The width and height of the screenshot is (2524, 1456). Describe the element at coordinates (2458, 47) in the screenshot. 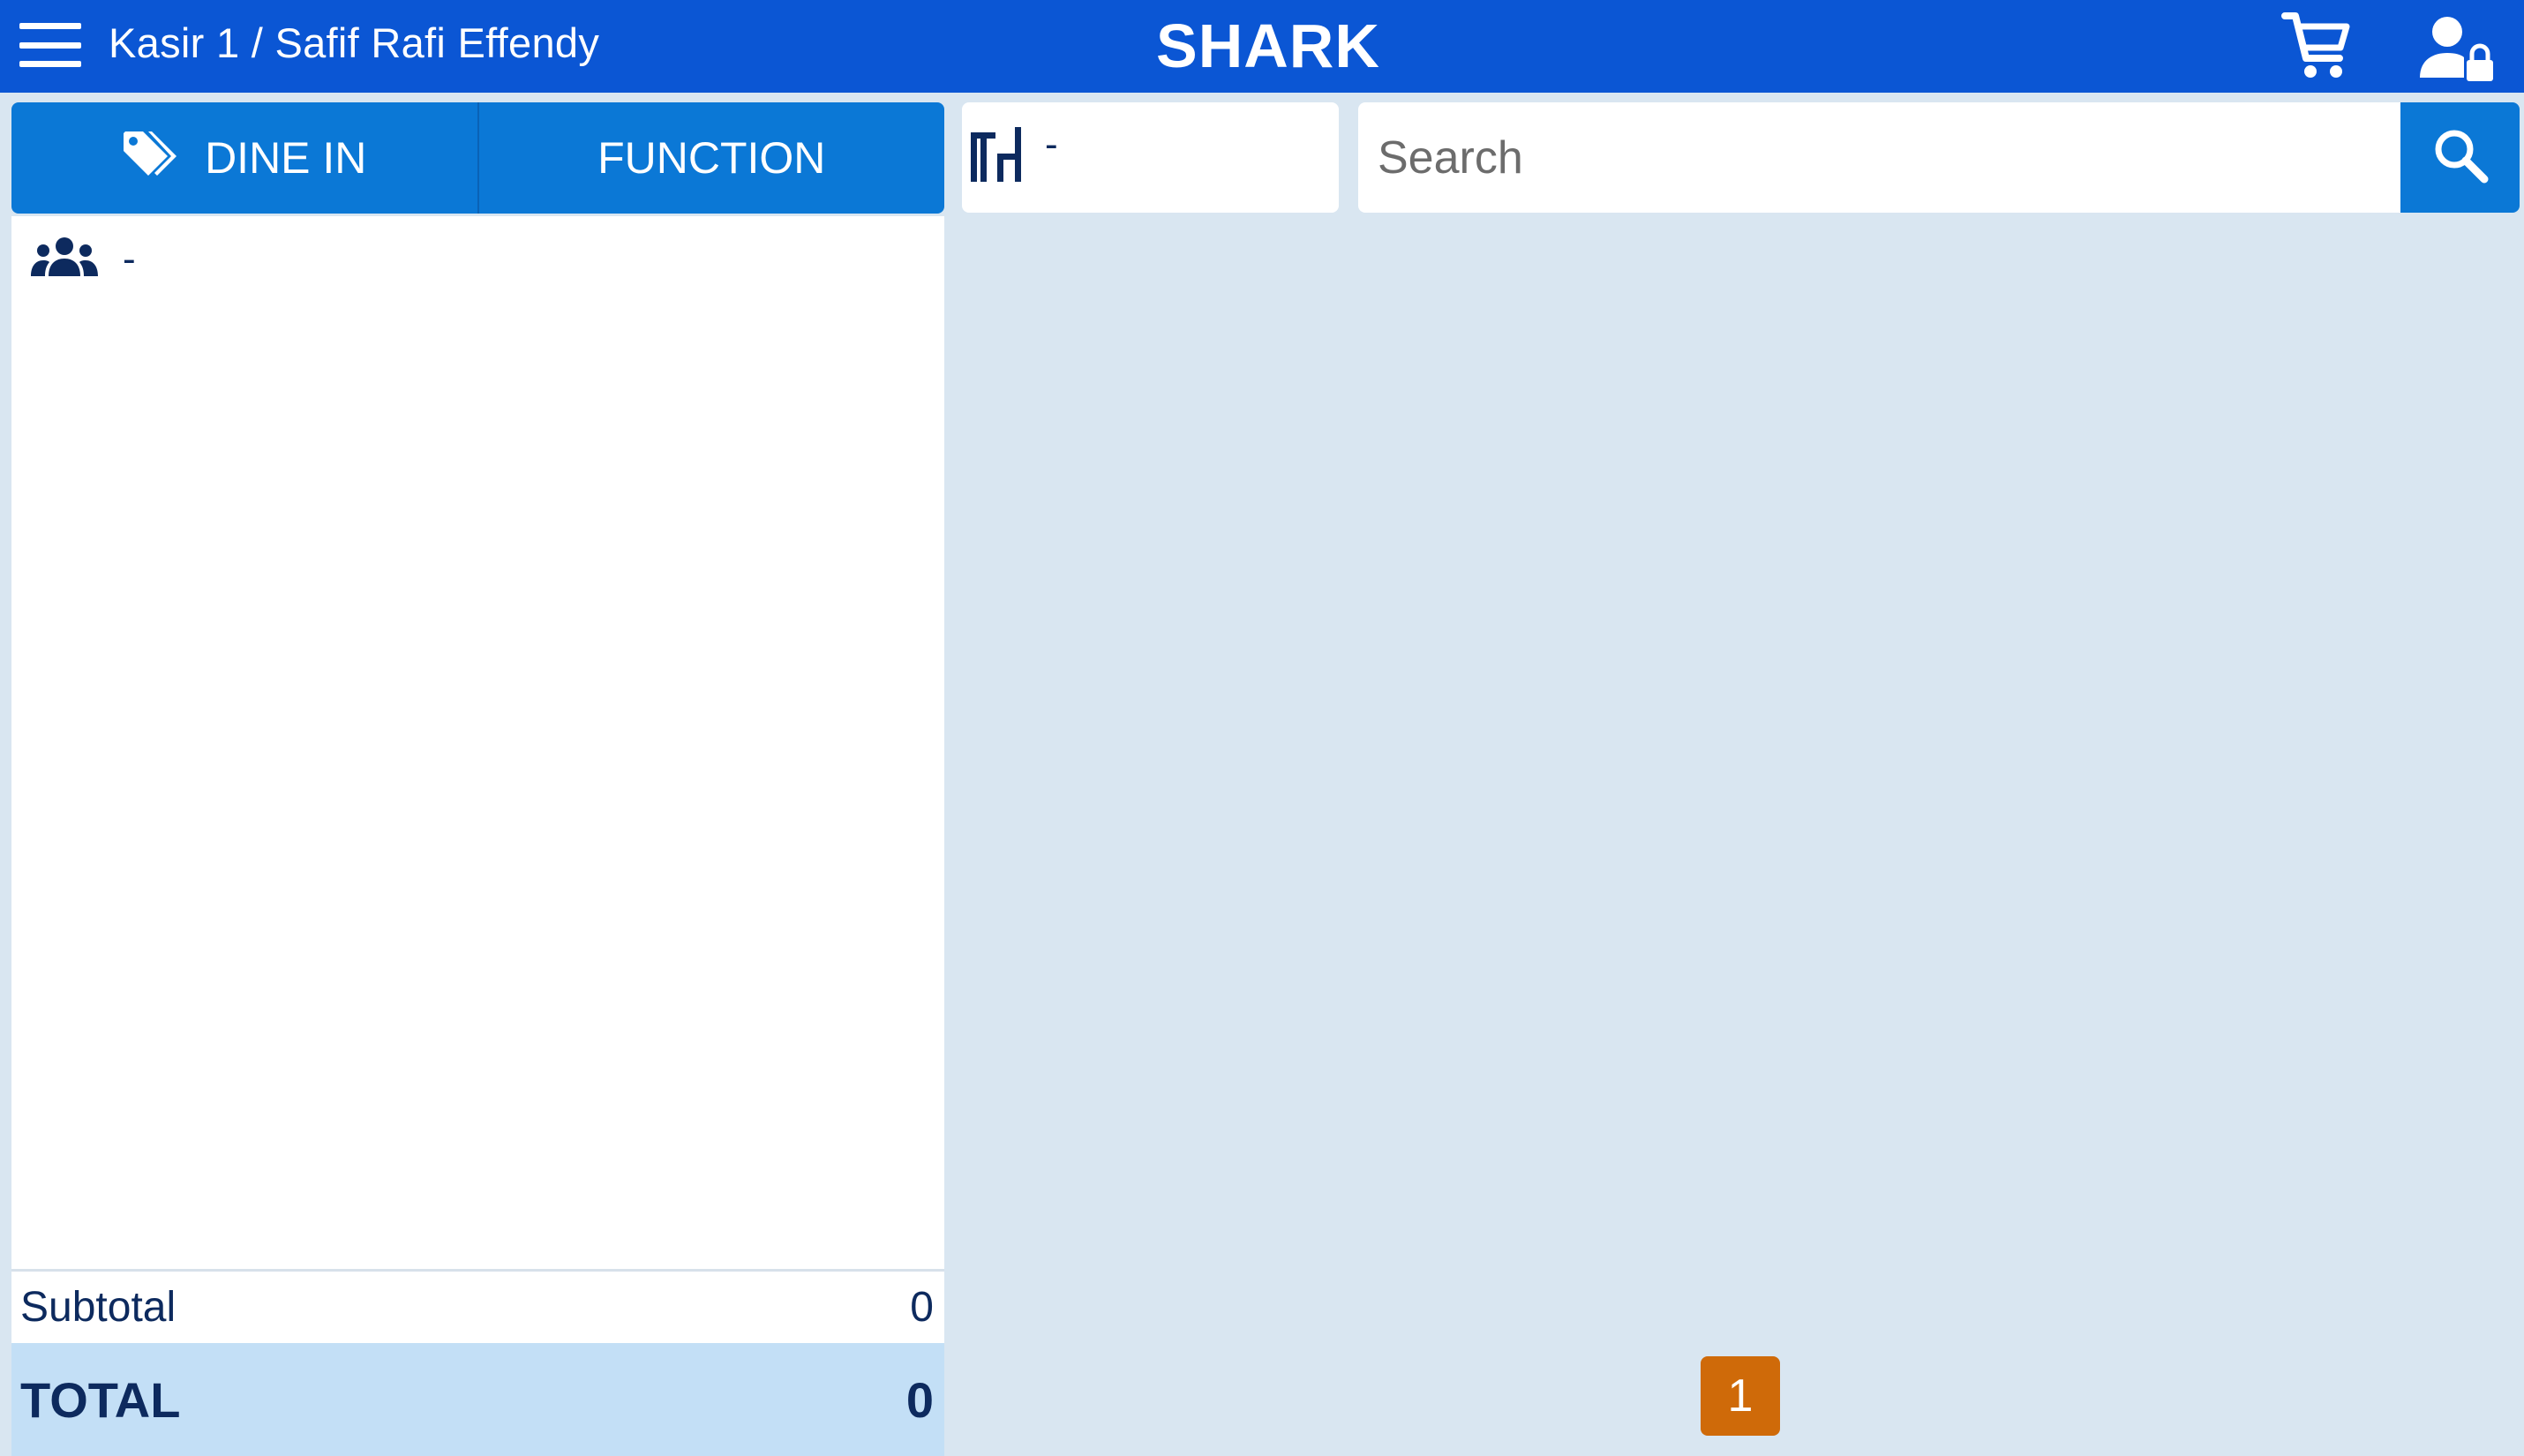

I see `user-lock-icon` at that location.